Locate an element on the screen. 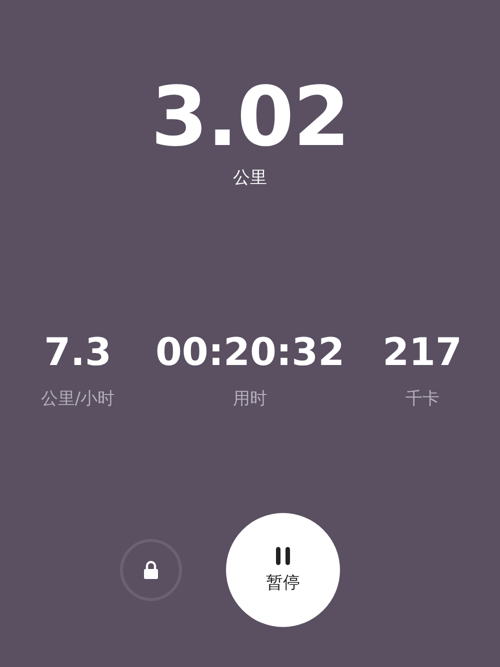 The width and height of the screenshot is (500, 667). stat-label: 用时 is located at coordinates (249, 399).